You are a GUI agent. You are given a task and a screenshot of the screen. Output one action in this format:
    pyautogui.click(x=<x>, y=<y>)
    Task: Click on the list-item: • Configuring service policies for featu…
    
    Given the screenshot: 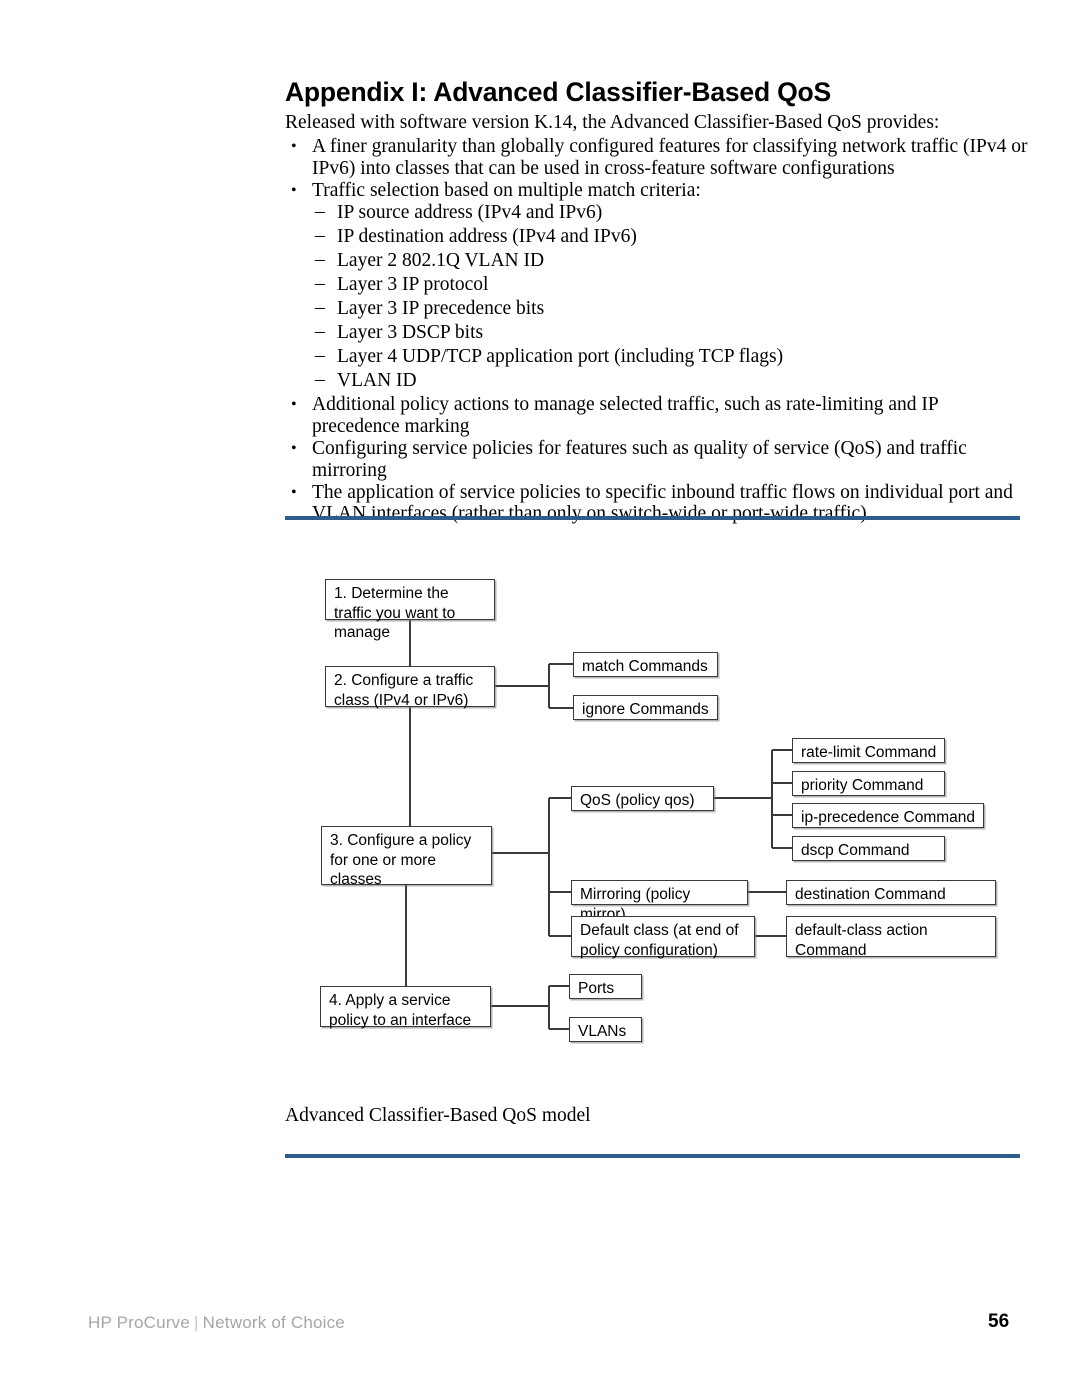 What is the action you would take?
    pyautogui.click(x=657, y=460)
    